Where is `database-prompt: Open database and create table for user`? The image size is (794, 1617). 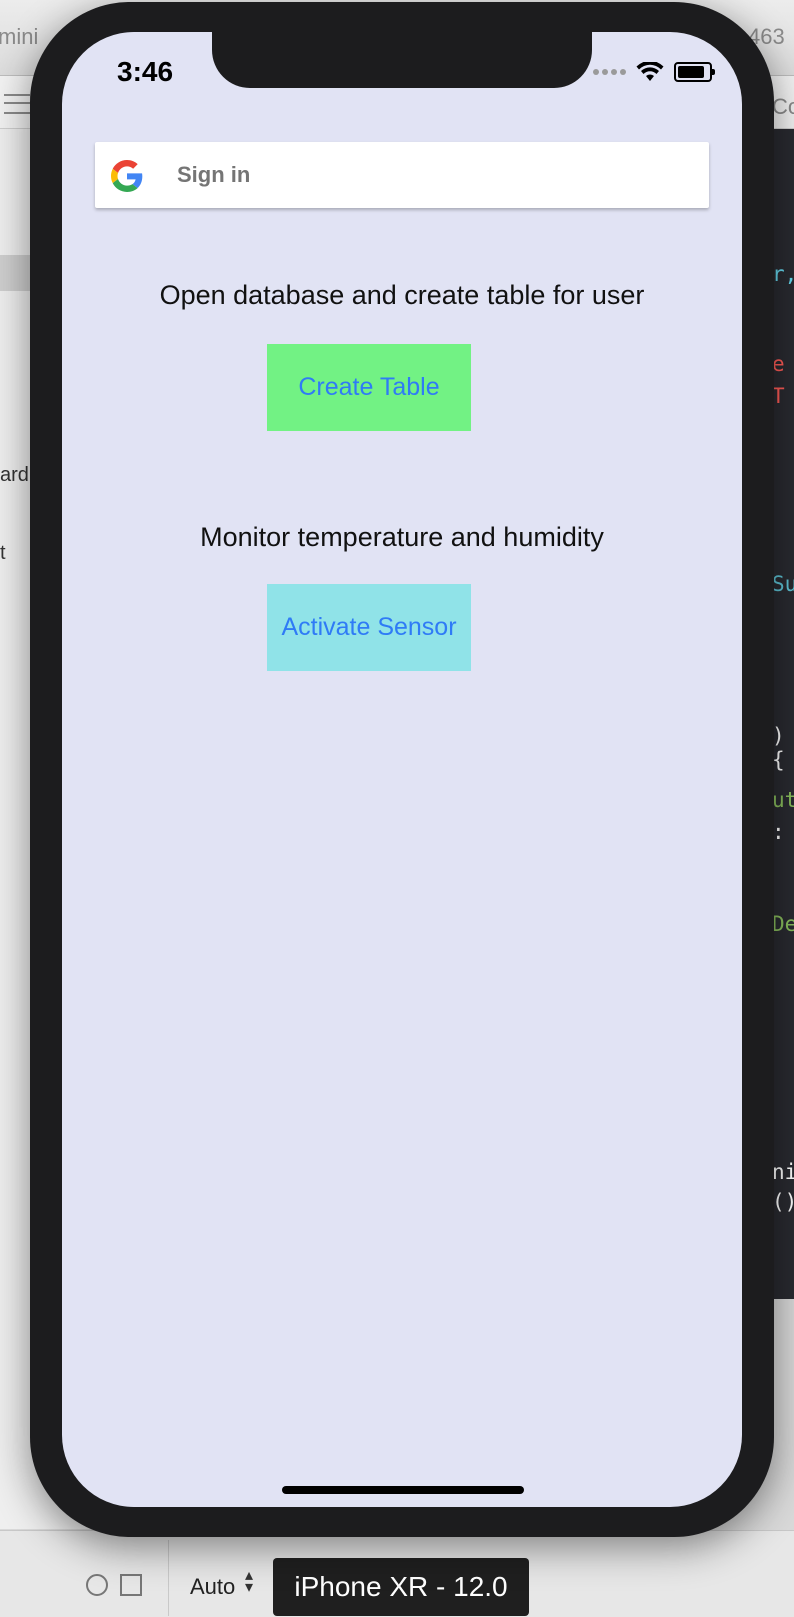
database-prompt: Open database and create table for user is located at coordinates (402, 295).